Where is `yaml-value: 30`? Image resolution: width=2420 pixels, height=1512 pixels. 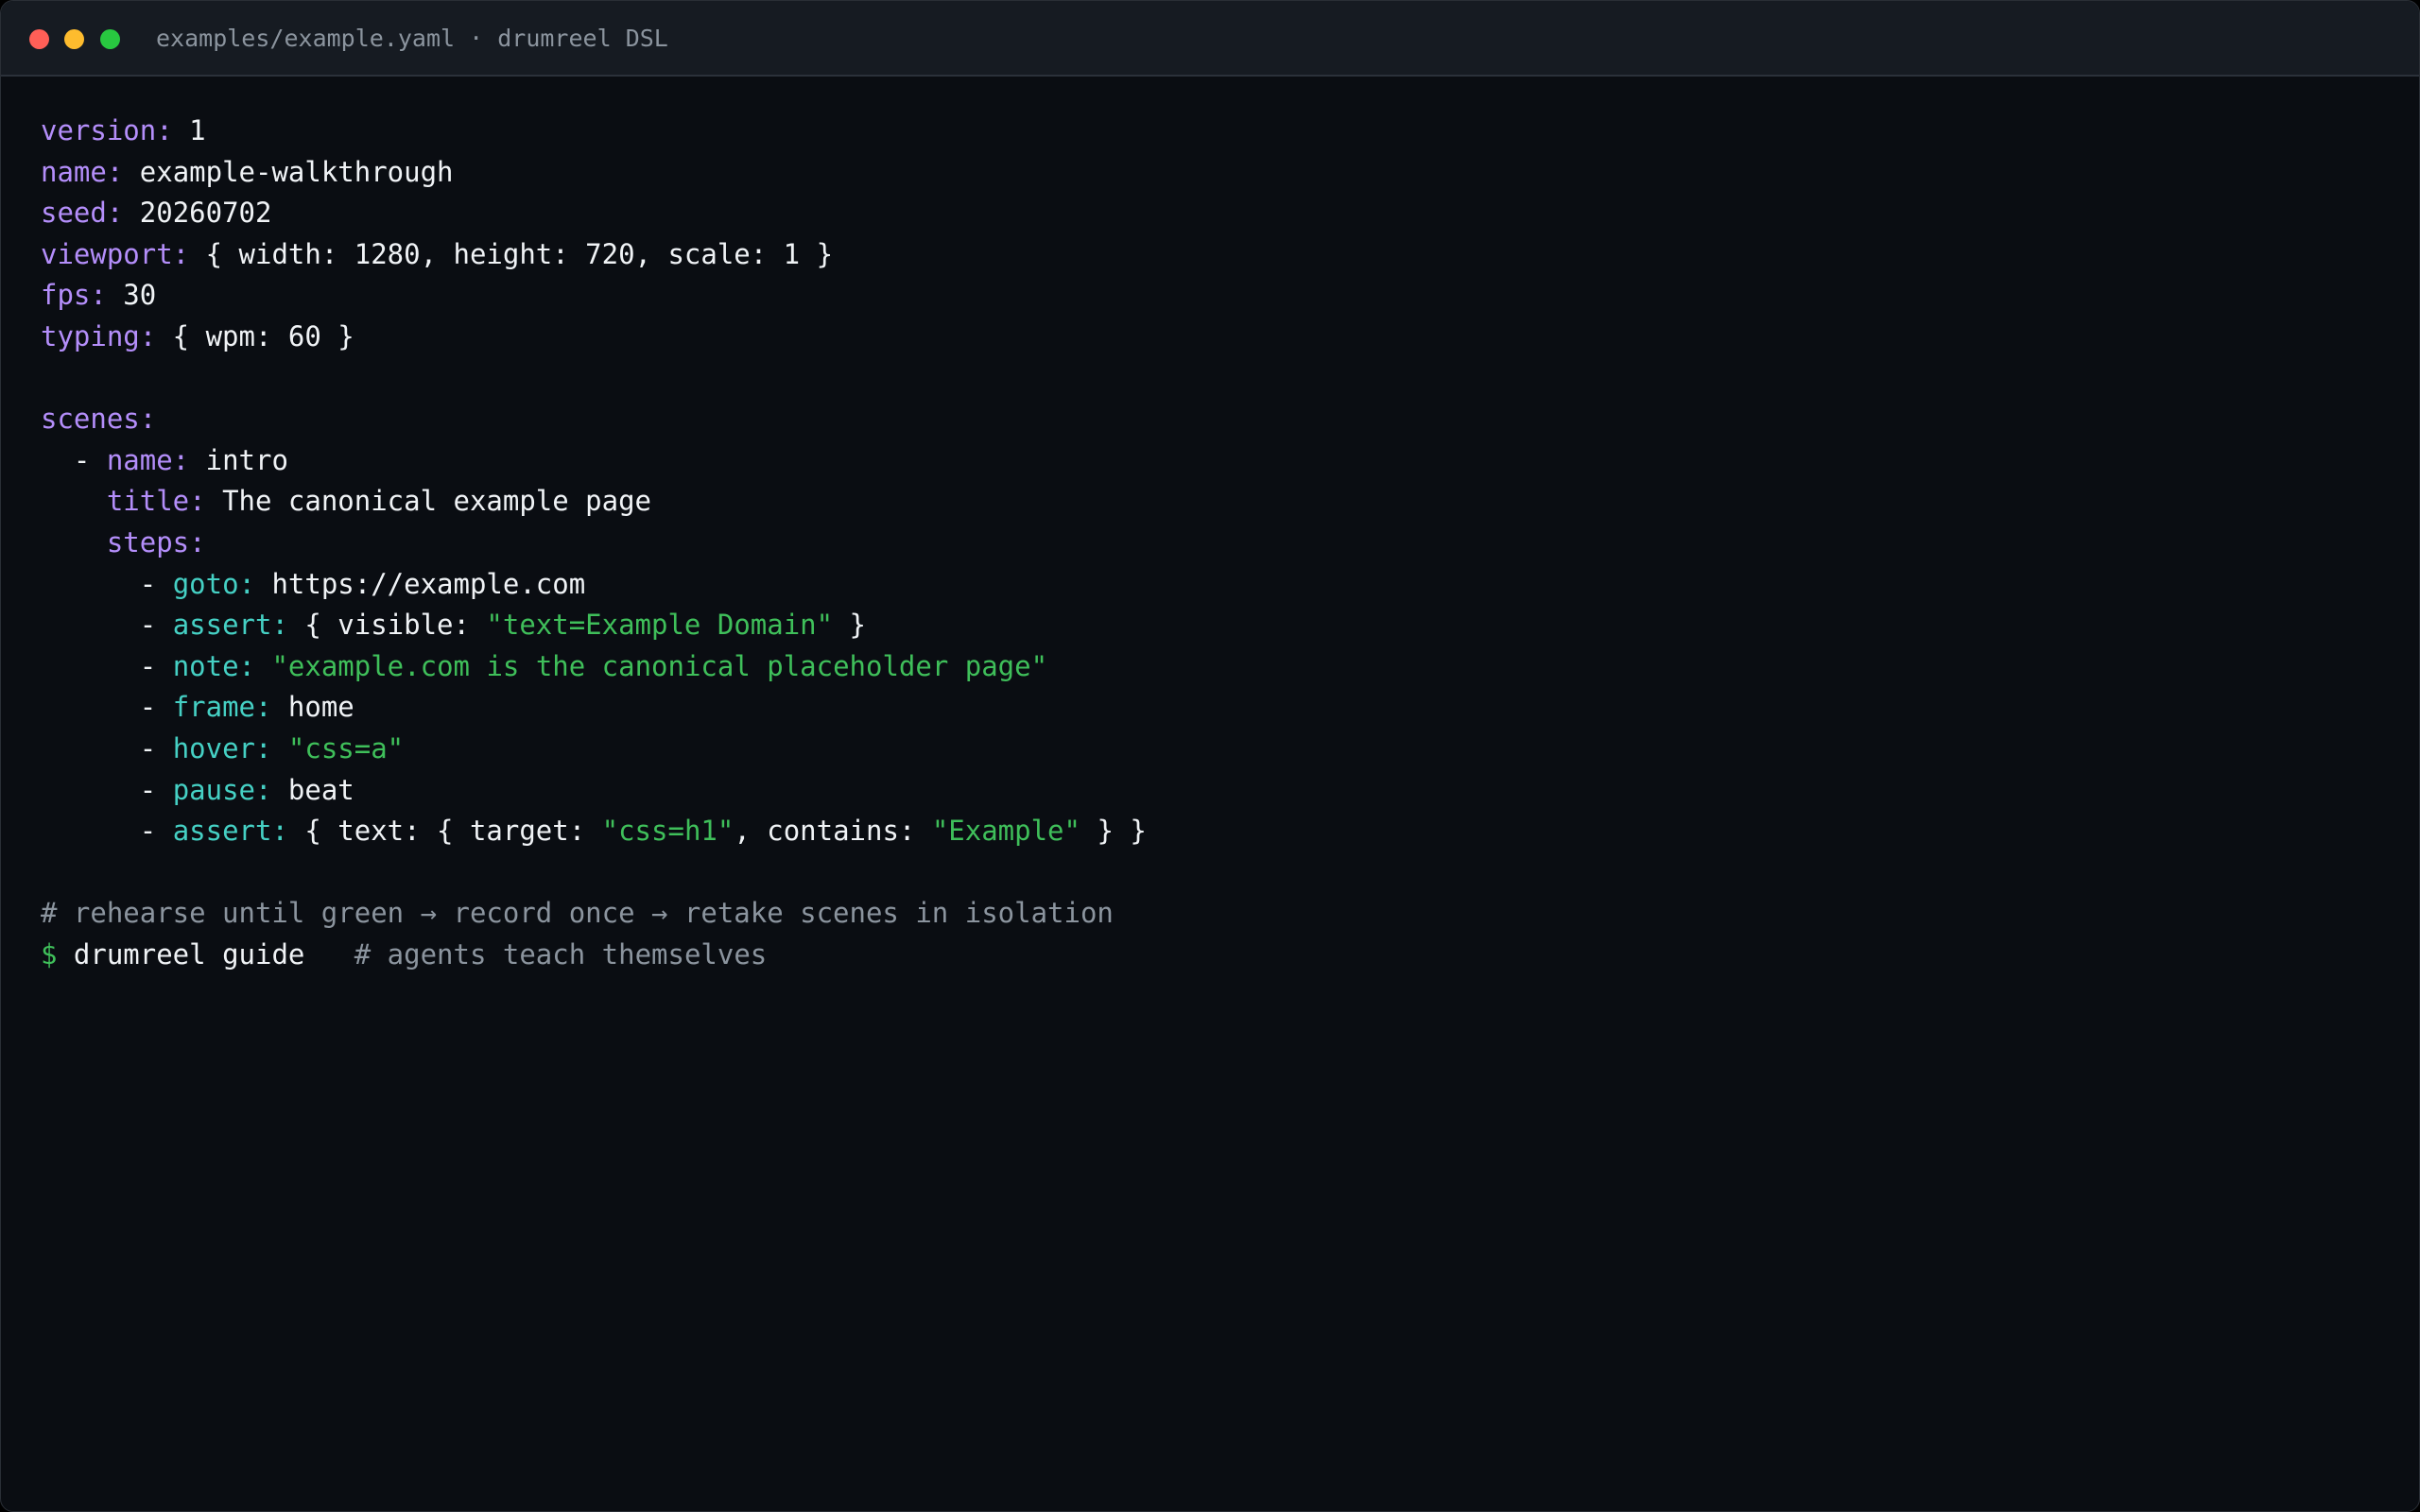
yaml-value: 30 is located at coordinates (131, 295).